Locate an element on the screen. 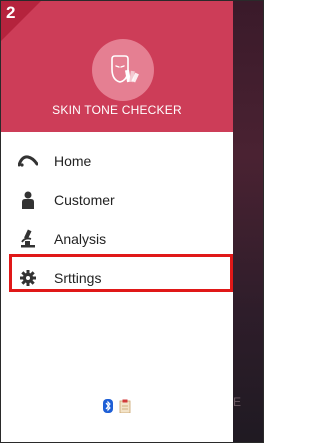 The width and height of the screenshot is (320, 443). bluetooth-icon is located at coordinates (108, 408).